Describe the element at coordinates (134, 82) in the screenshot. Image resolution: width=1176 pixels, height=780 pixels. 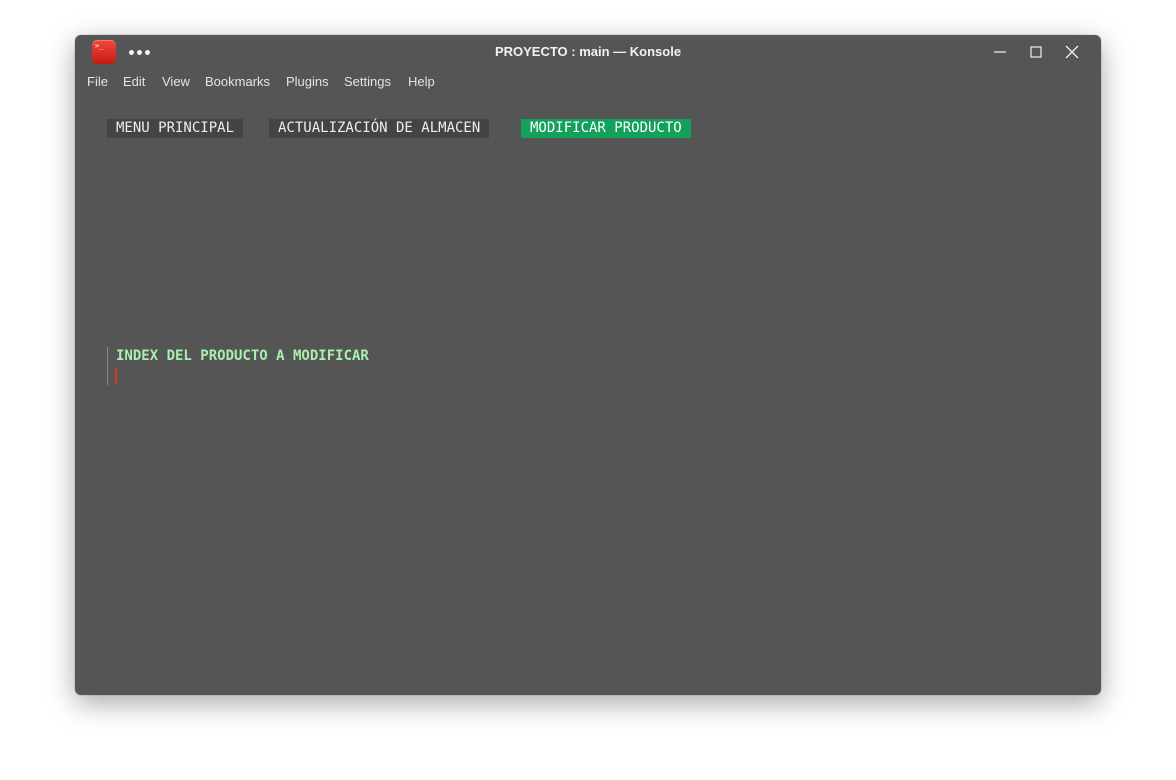
I see `menu-edit: Edit` at that location.